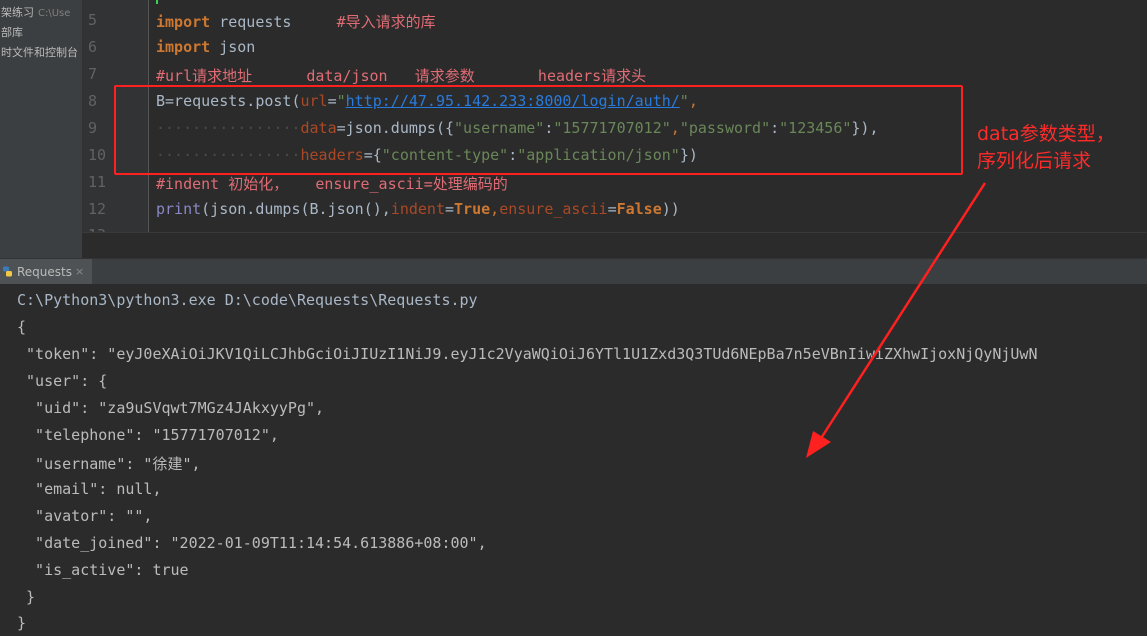 Image resolution: width=1147 pixels, height=636 pixels. Describe the element at coordinates (896, 320) in the screenshot. I see `annotation-arrow` at that location.